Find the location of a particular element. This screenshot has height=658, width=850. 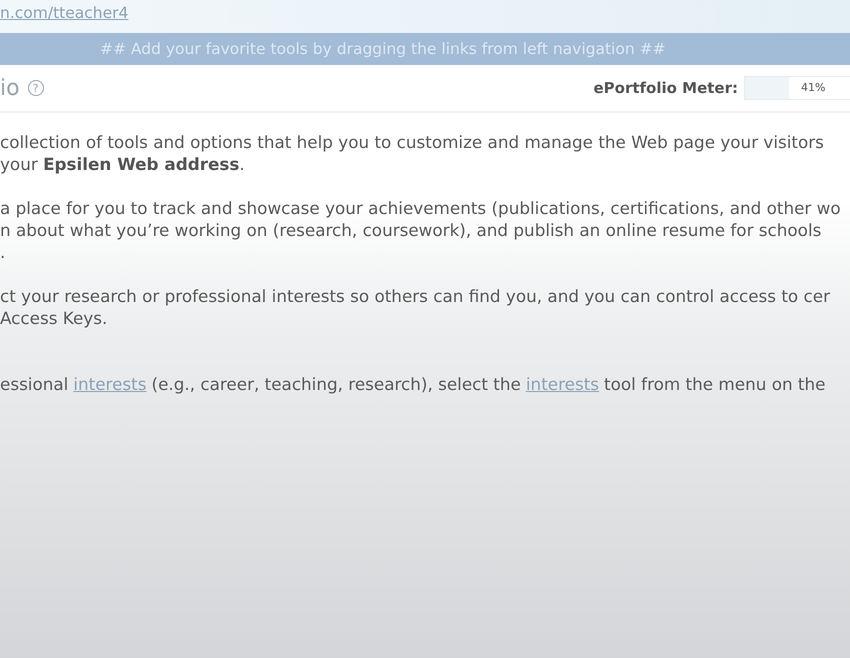

meter-reading: 41% is located at coordinates (813, 87).